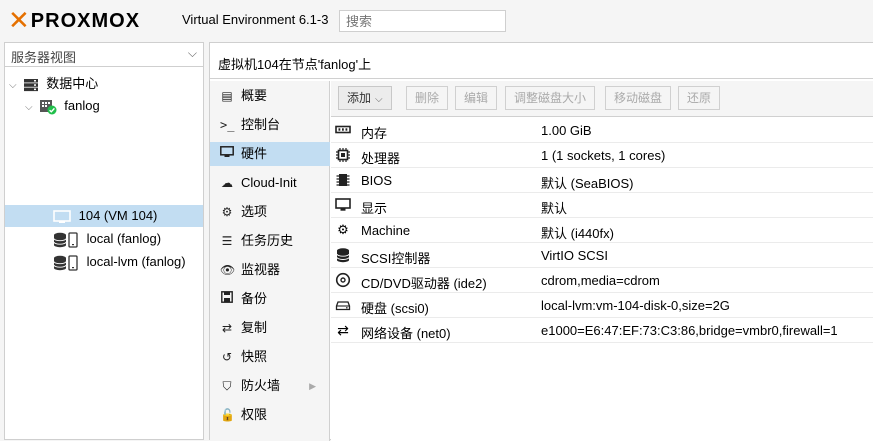  What do you see at coordinates (19, 21) in the screenshot?
I see `proxmox-x-icon: ✕` at bounding box center [19, 21].